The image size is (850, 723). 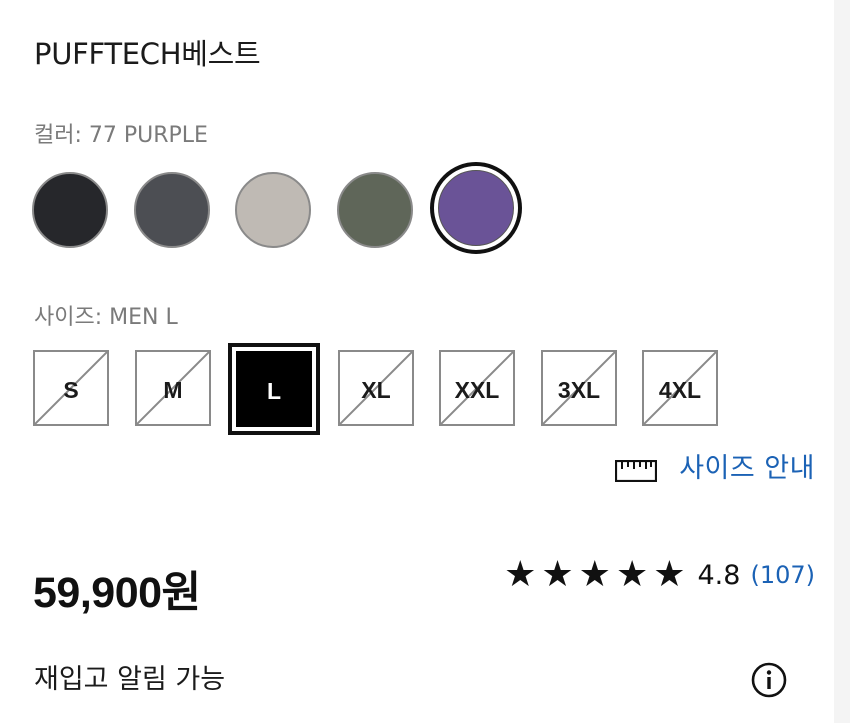 I want to click on size-option-xxl: XXL, so click(x=477, y=388).